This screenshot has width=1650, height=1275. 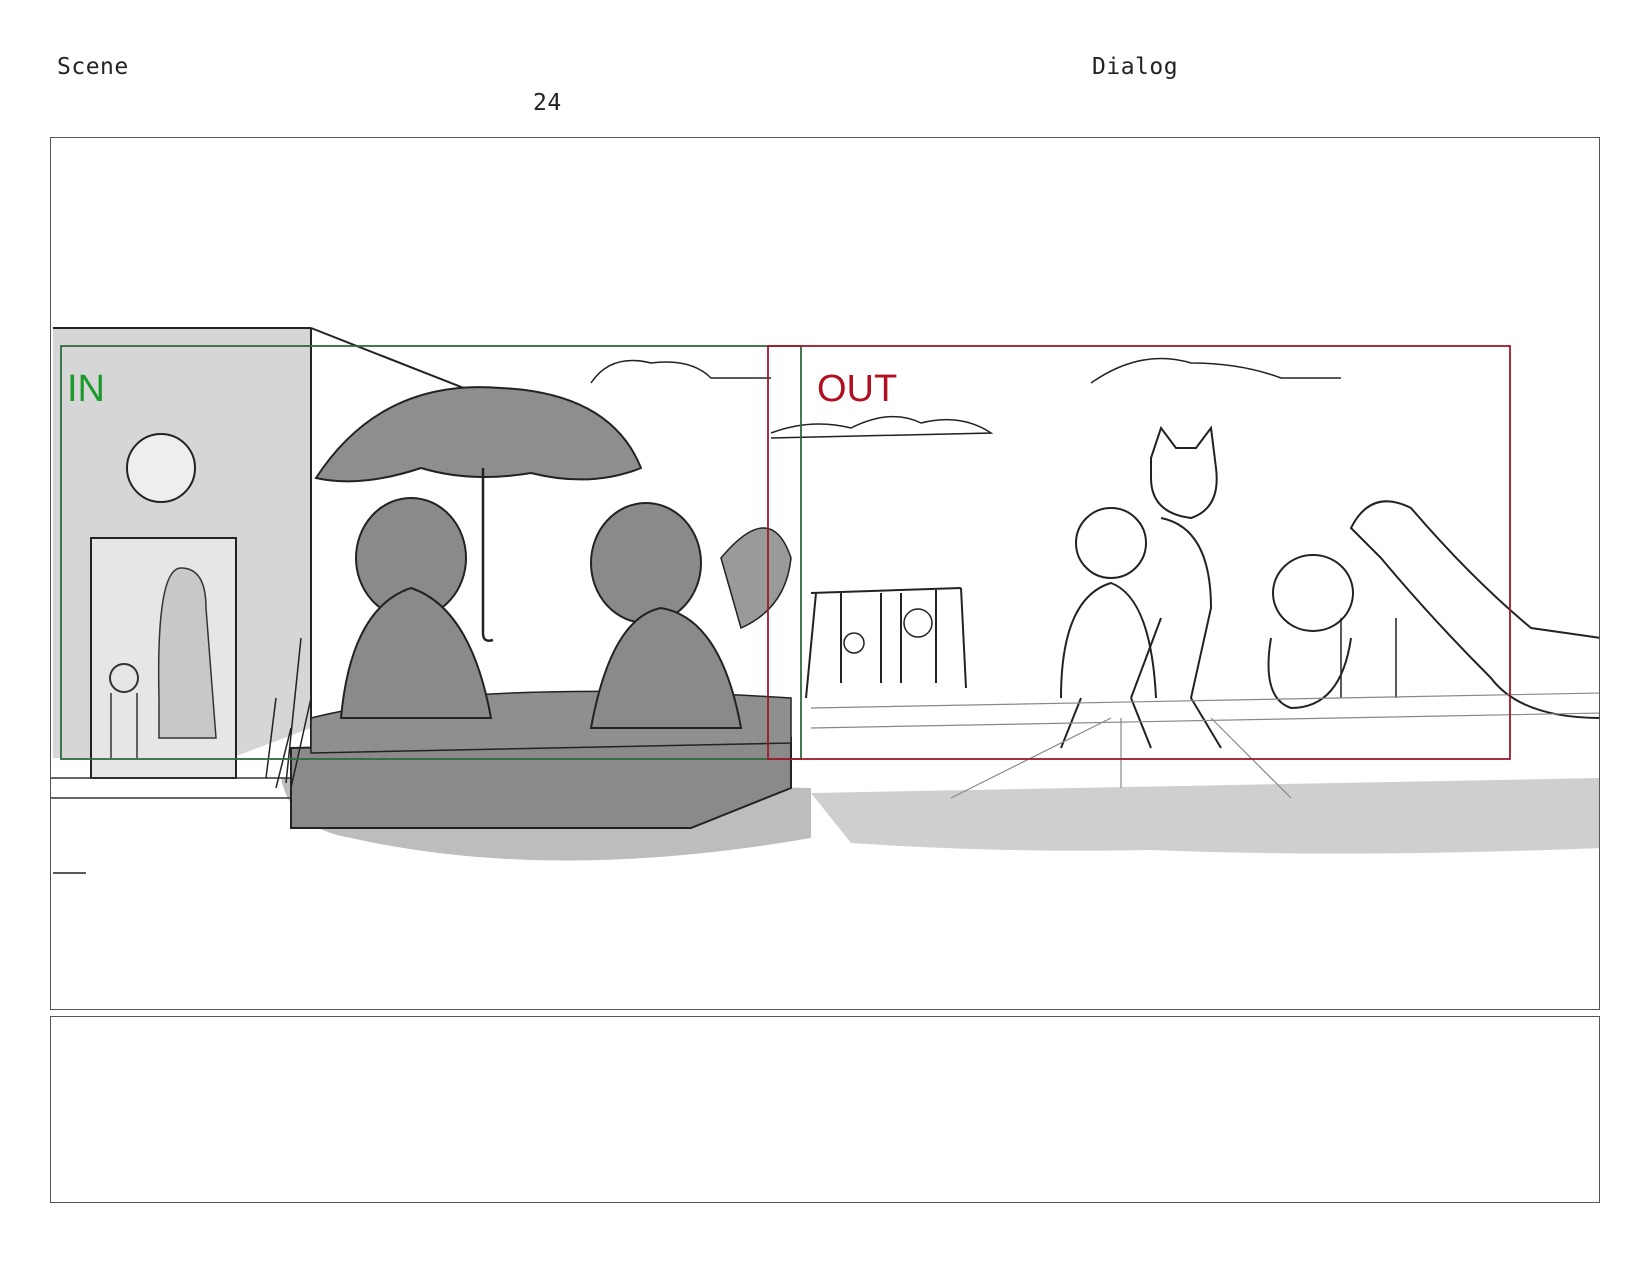 I want to click on in-frame-label: IN, so click(x=86, y=389).